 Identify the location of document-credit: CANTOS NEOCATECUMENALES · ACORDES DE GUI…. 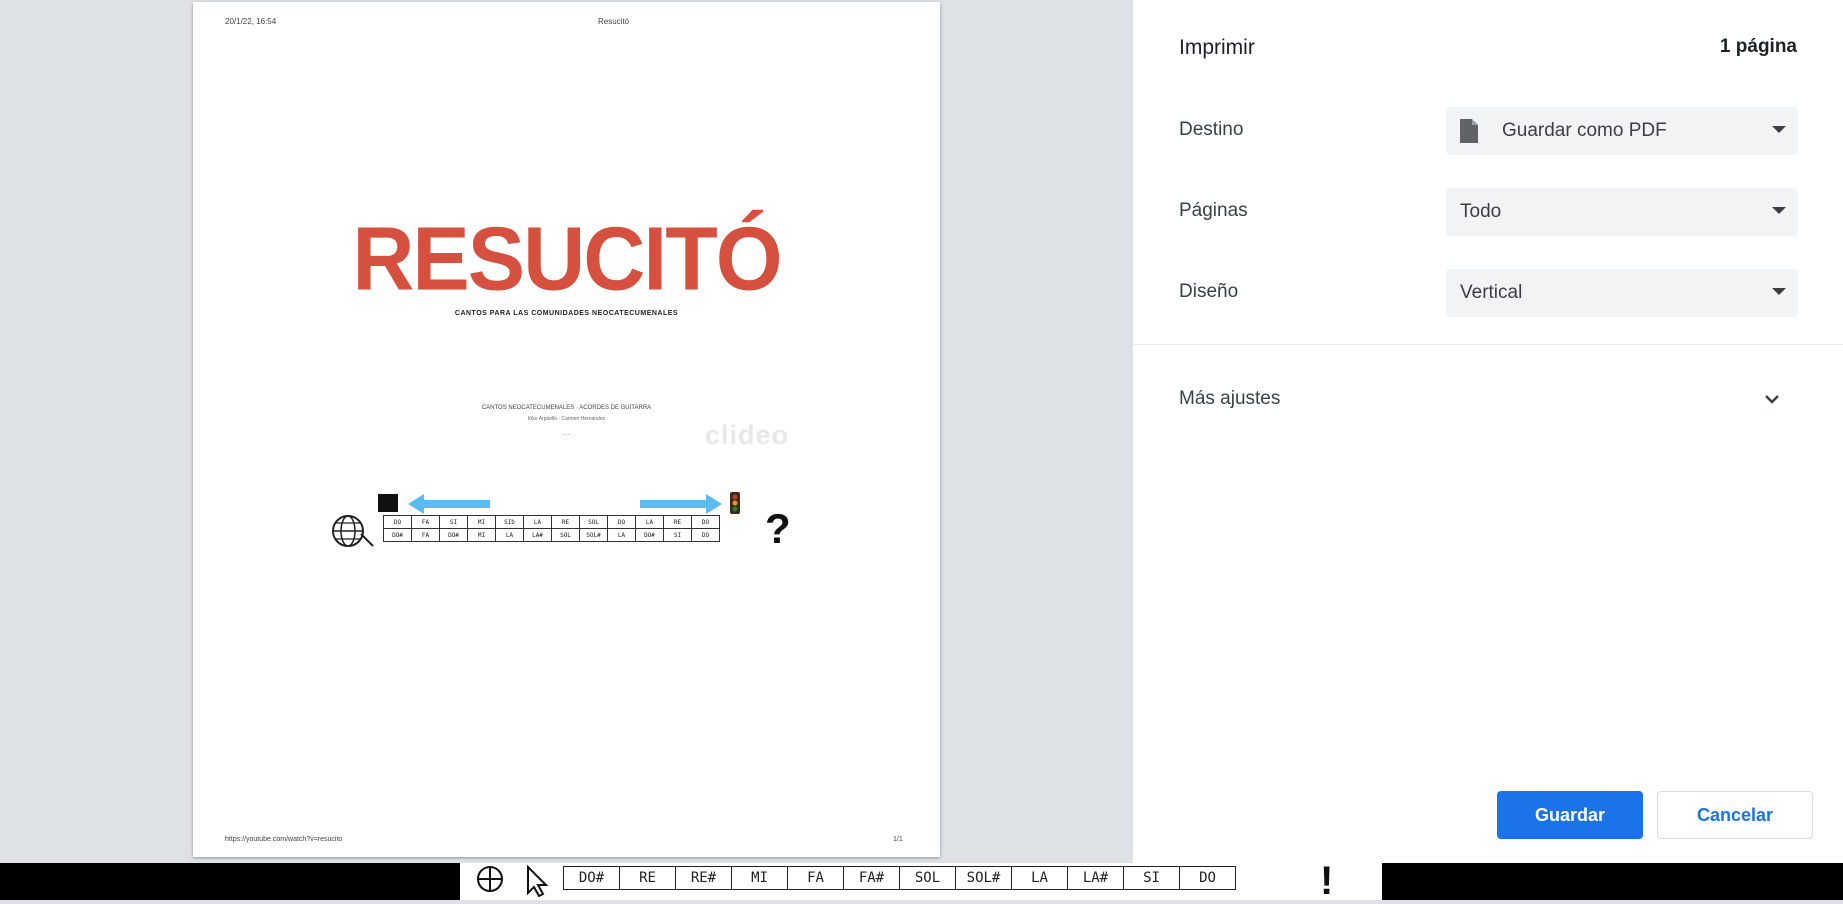
(566, 408).